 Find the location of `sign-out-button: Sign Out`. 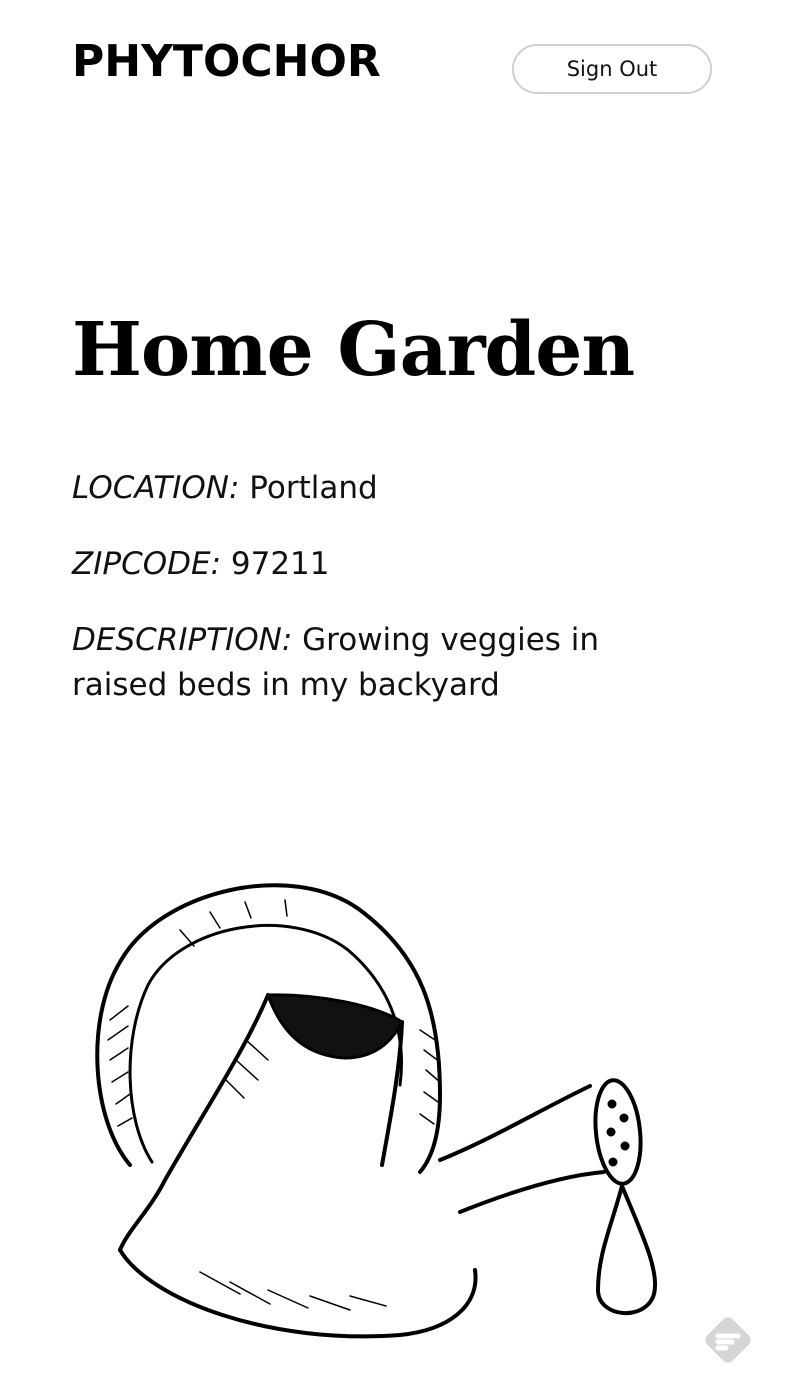

sign-out-button: Sign Out is located at coordinates (612, 69).